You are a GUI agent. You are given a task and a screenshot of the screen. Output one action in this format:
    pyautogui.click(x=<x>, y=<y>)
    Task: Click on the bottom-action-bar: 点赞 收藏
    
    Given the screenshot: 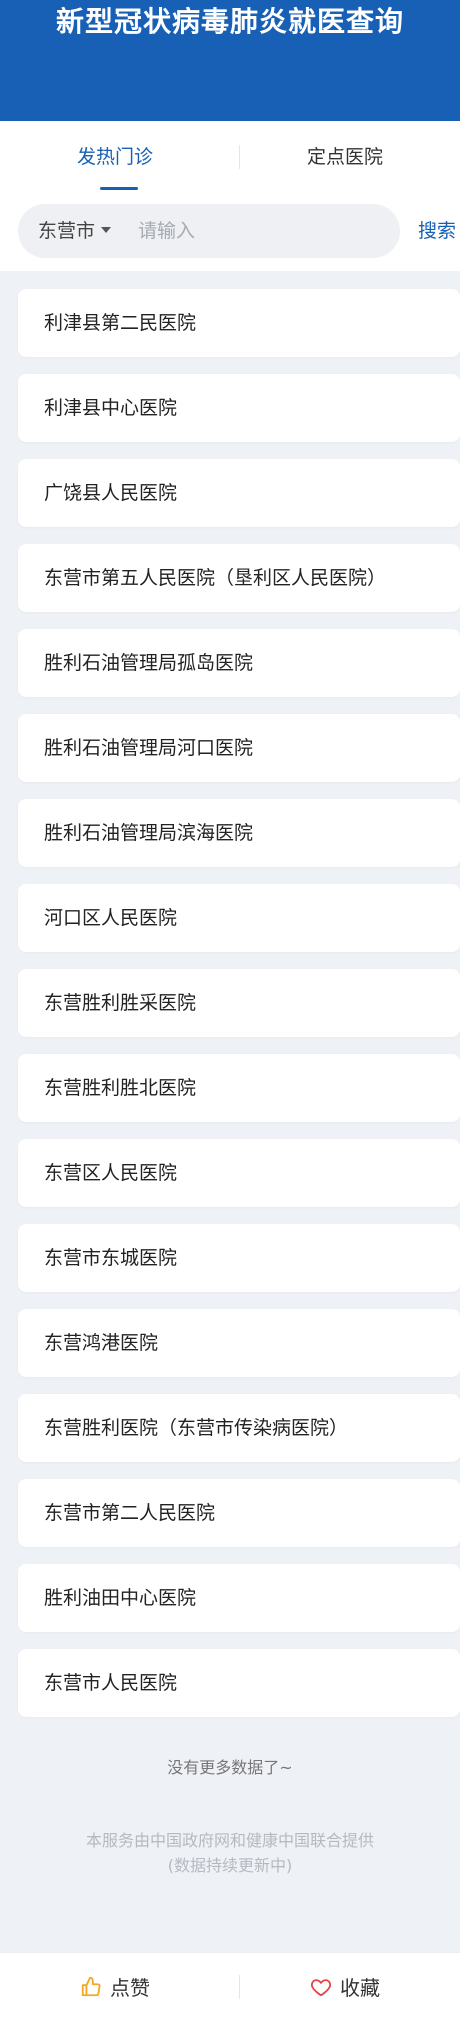 What is the action you would take?
    pyautogui.click(x=230, y=1985)
    